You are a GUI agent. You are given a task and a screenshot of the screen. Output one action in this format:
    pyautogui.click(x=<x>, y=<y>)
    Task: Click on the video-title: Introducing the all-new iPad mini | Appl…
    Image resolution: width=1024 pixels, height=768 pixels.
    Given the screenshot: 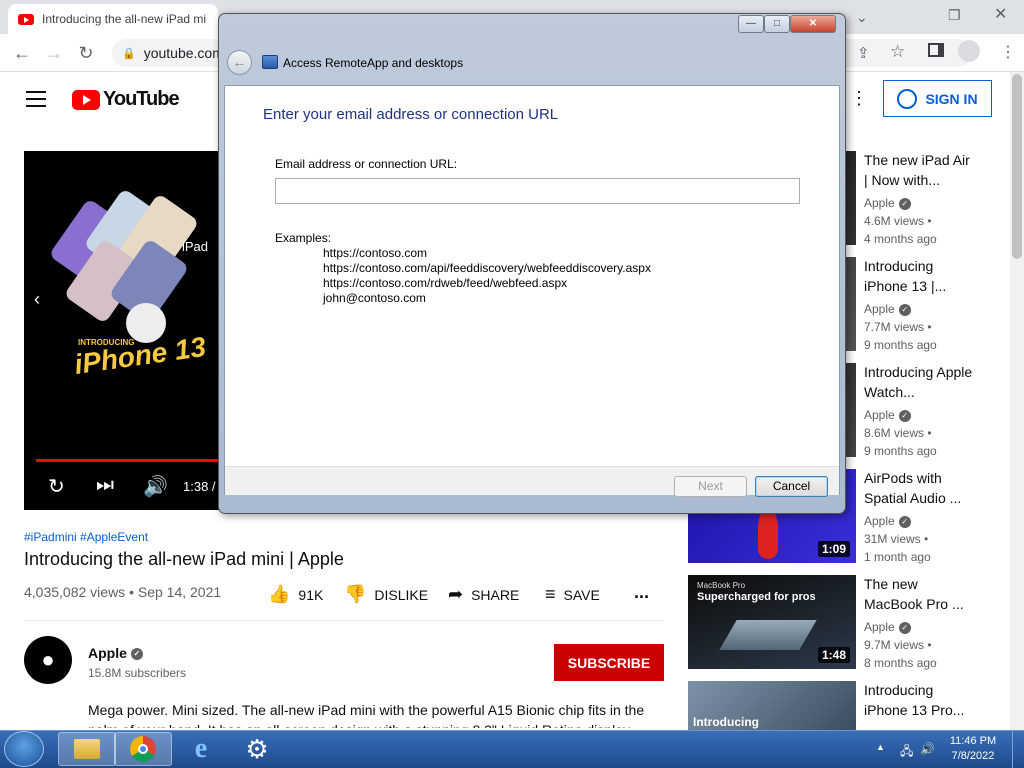 What is the action you would take?
    pyautogui.click(x=184, y=559)
    